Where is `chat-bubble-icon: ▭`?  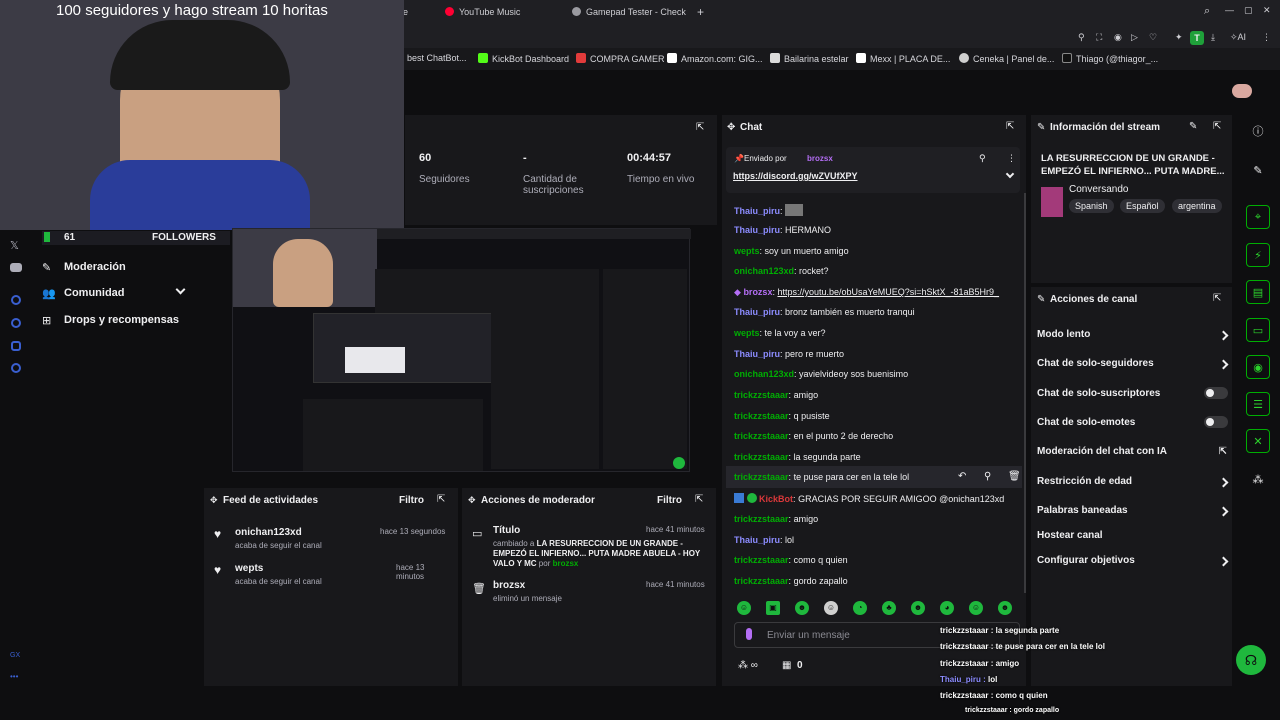
chat-bubble-icon: ▭ is located at coordinates (477, 534).